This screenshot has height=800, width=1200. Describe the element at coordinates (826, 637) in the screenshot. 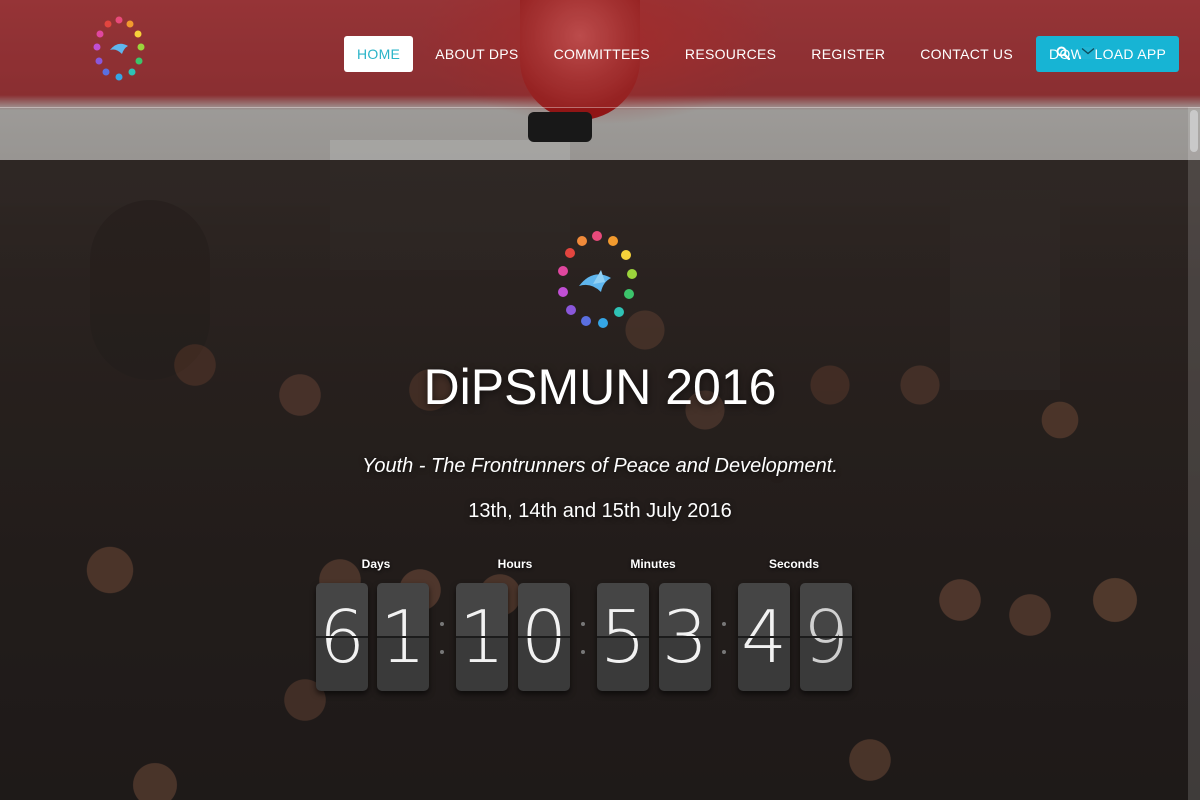

I see `countdown-seconds-digit-2: 9` at that location.